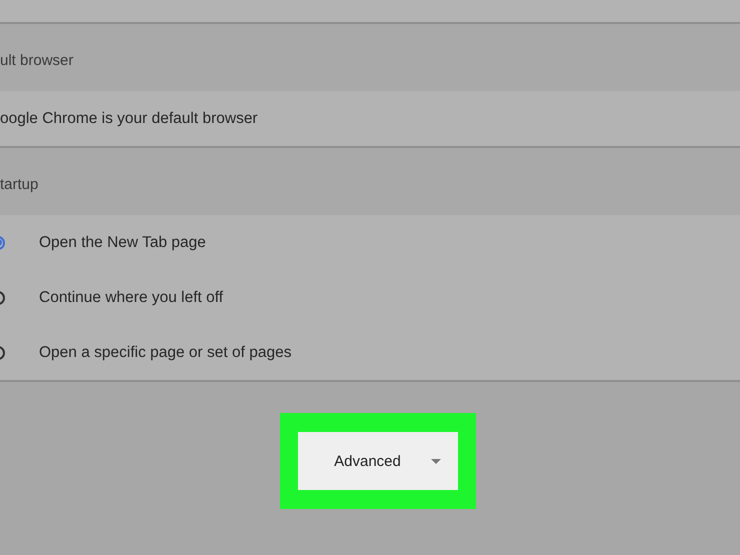  Describe the element at coordinates (435, 461) in the screenshot. I see `caret-icon` at that location.